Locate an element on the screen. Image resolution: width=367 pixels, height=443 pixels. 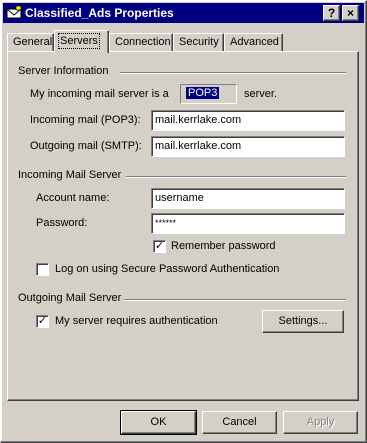
tab-servers-label: Servers is located at coordinates (79, 41).